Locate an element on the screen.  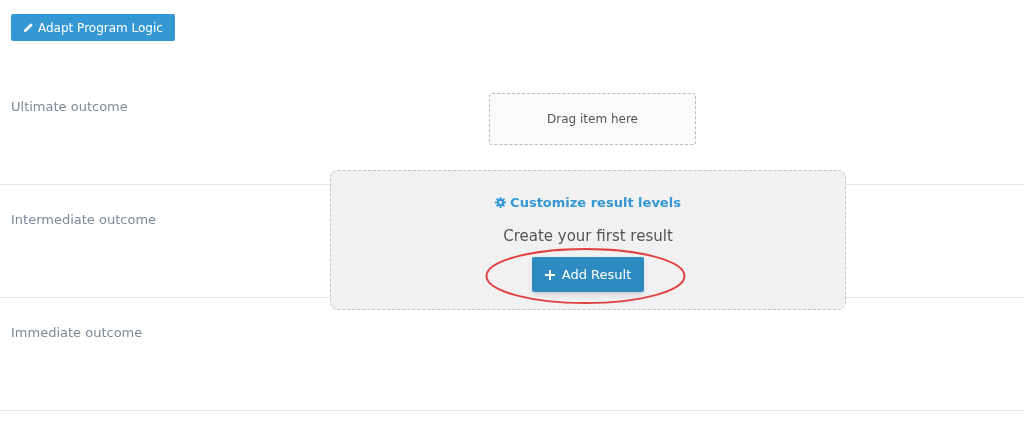
pencil-icon is located at coordinates (28, 27).